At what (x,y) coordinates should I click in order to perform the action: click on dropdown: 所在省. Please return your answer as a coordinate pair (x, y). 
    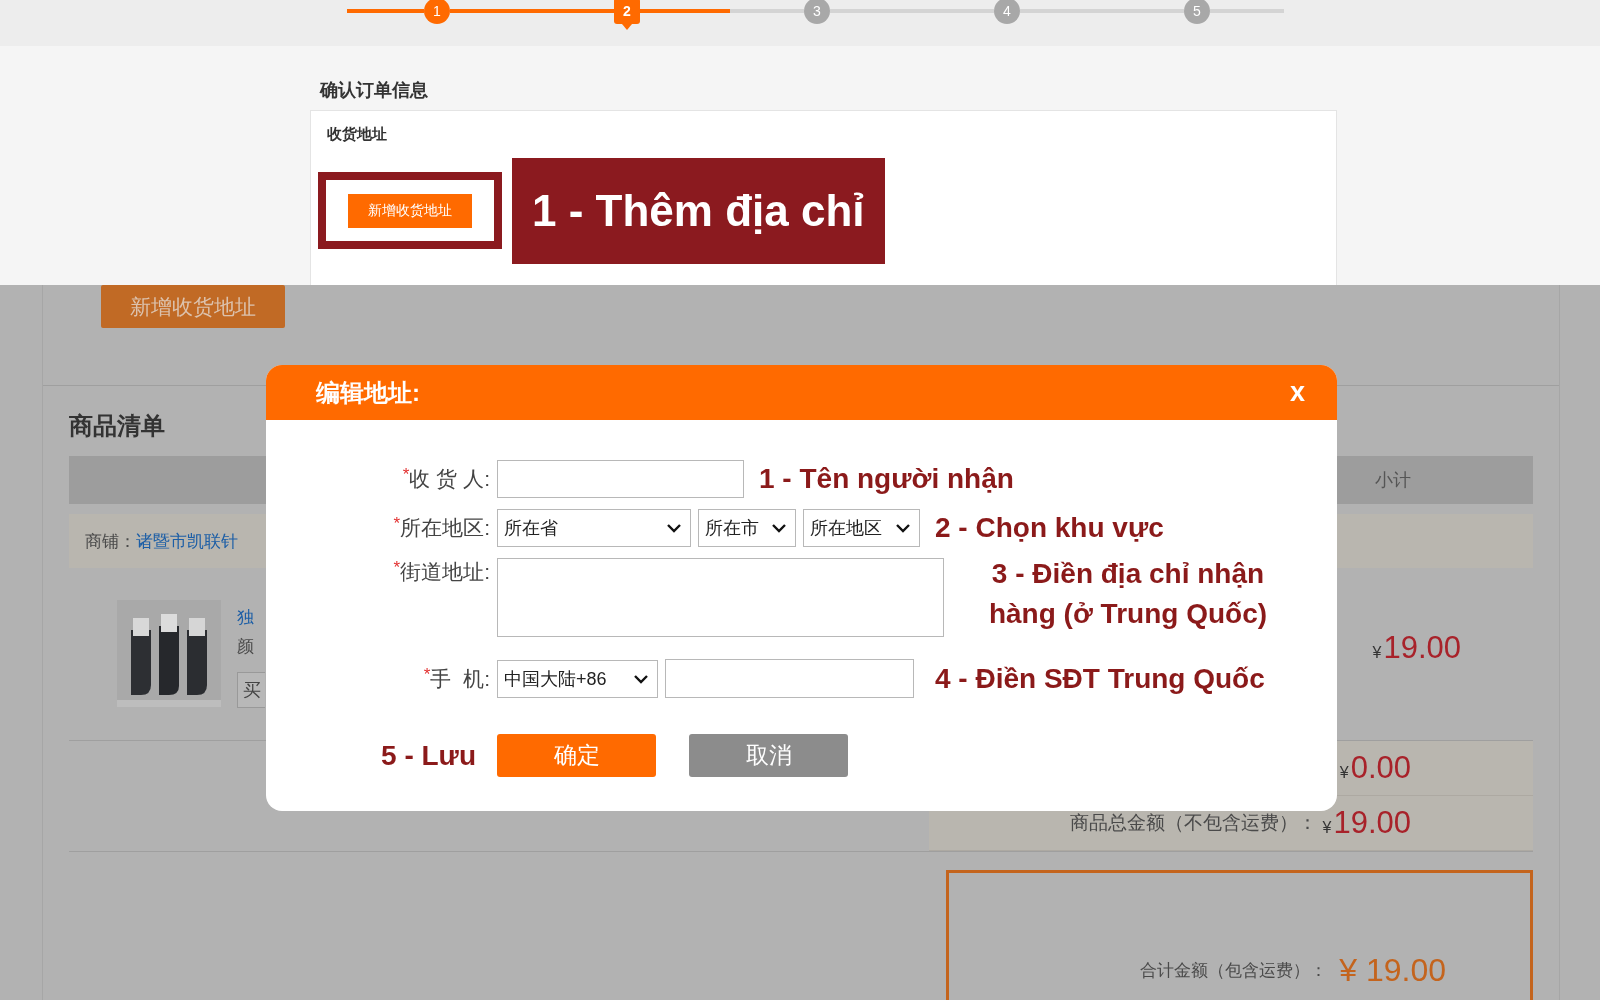
    Looking at the image, I should click on (594, 528).